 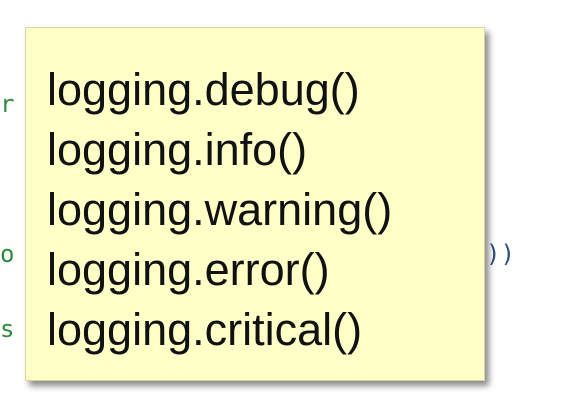 What do you see at coordinates (205, 329) in the screenshot?
I see `tooltip-item-critical: logging.critical()` at bounding box center [205, 329].